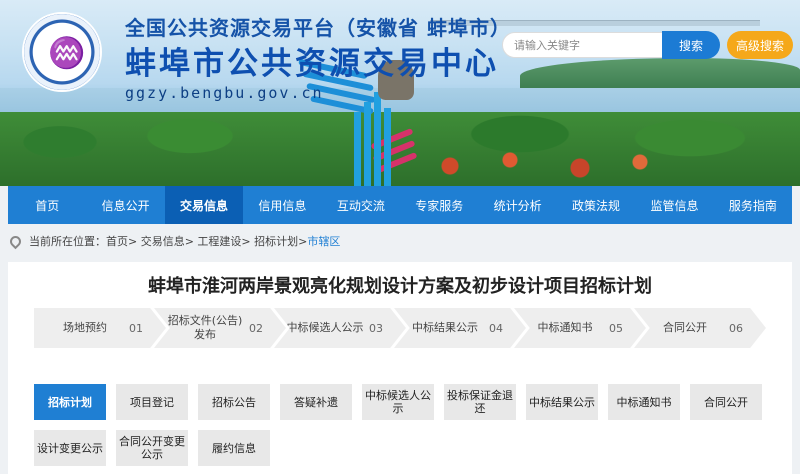  I want to click on nav-item-info-disclosure: 信息公开, so click(125, 205).